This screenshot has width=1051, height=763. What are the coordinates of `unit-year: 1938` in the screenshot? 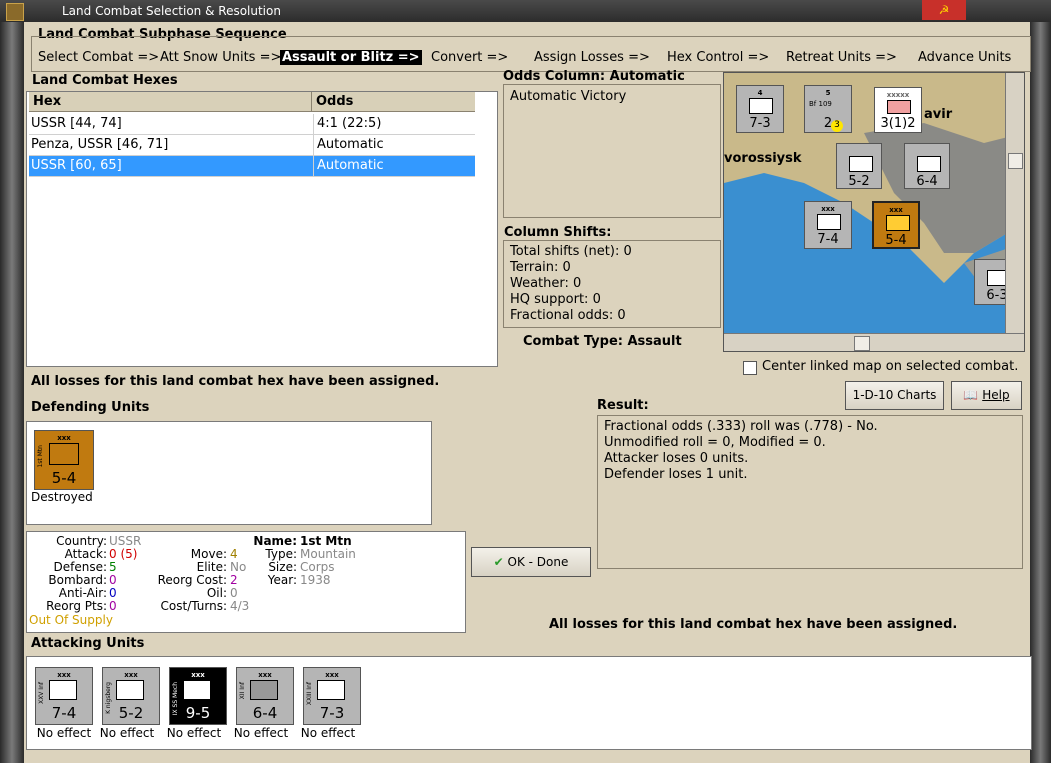 It's located at (315, 580).